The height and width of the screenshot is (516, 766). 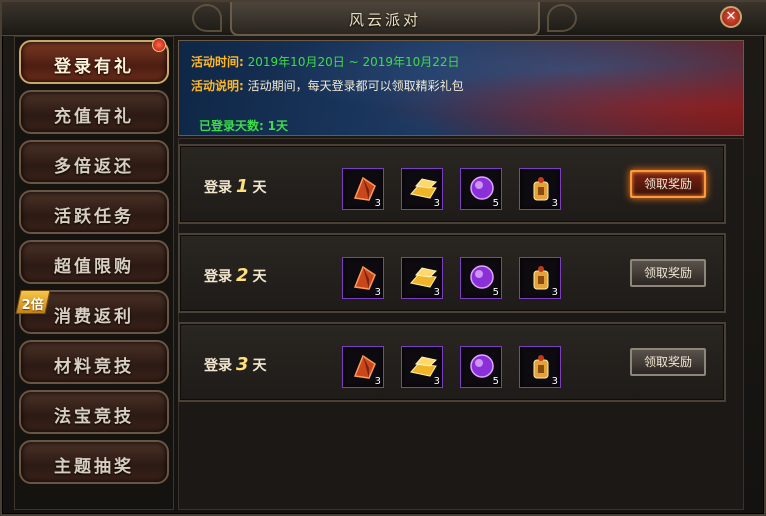 I want to click on sidebar-item-label: 超值限购, so click(x=94, y=267).